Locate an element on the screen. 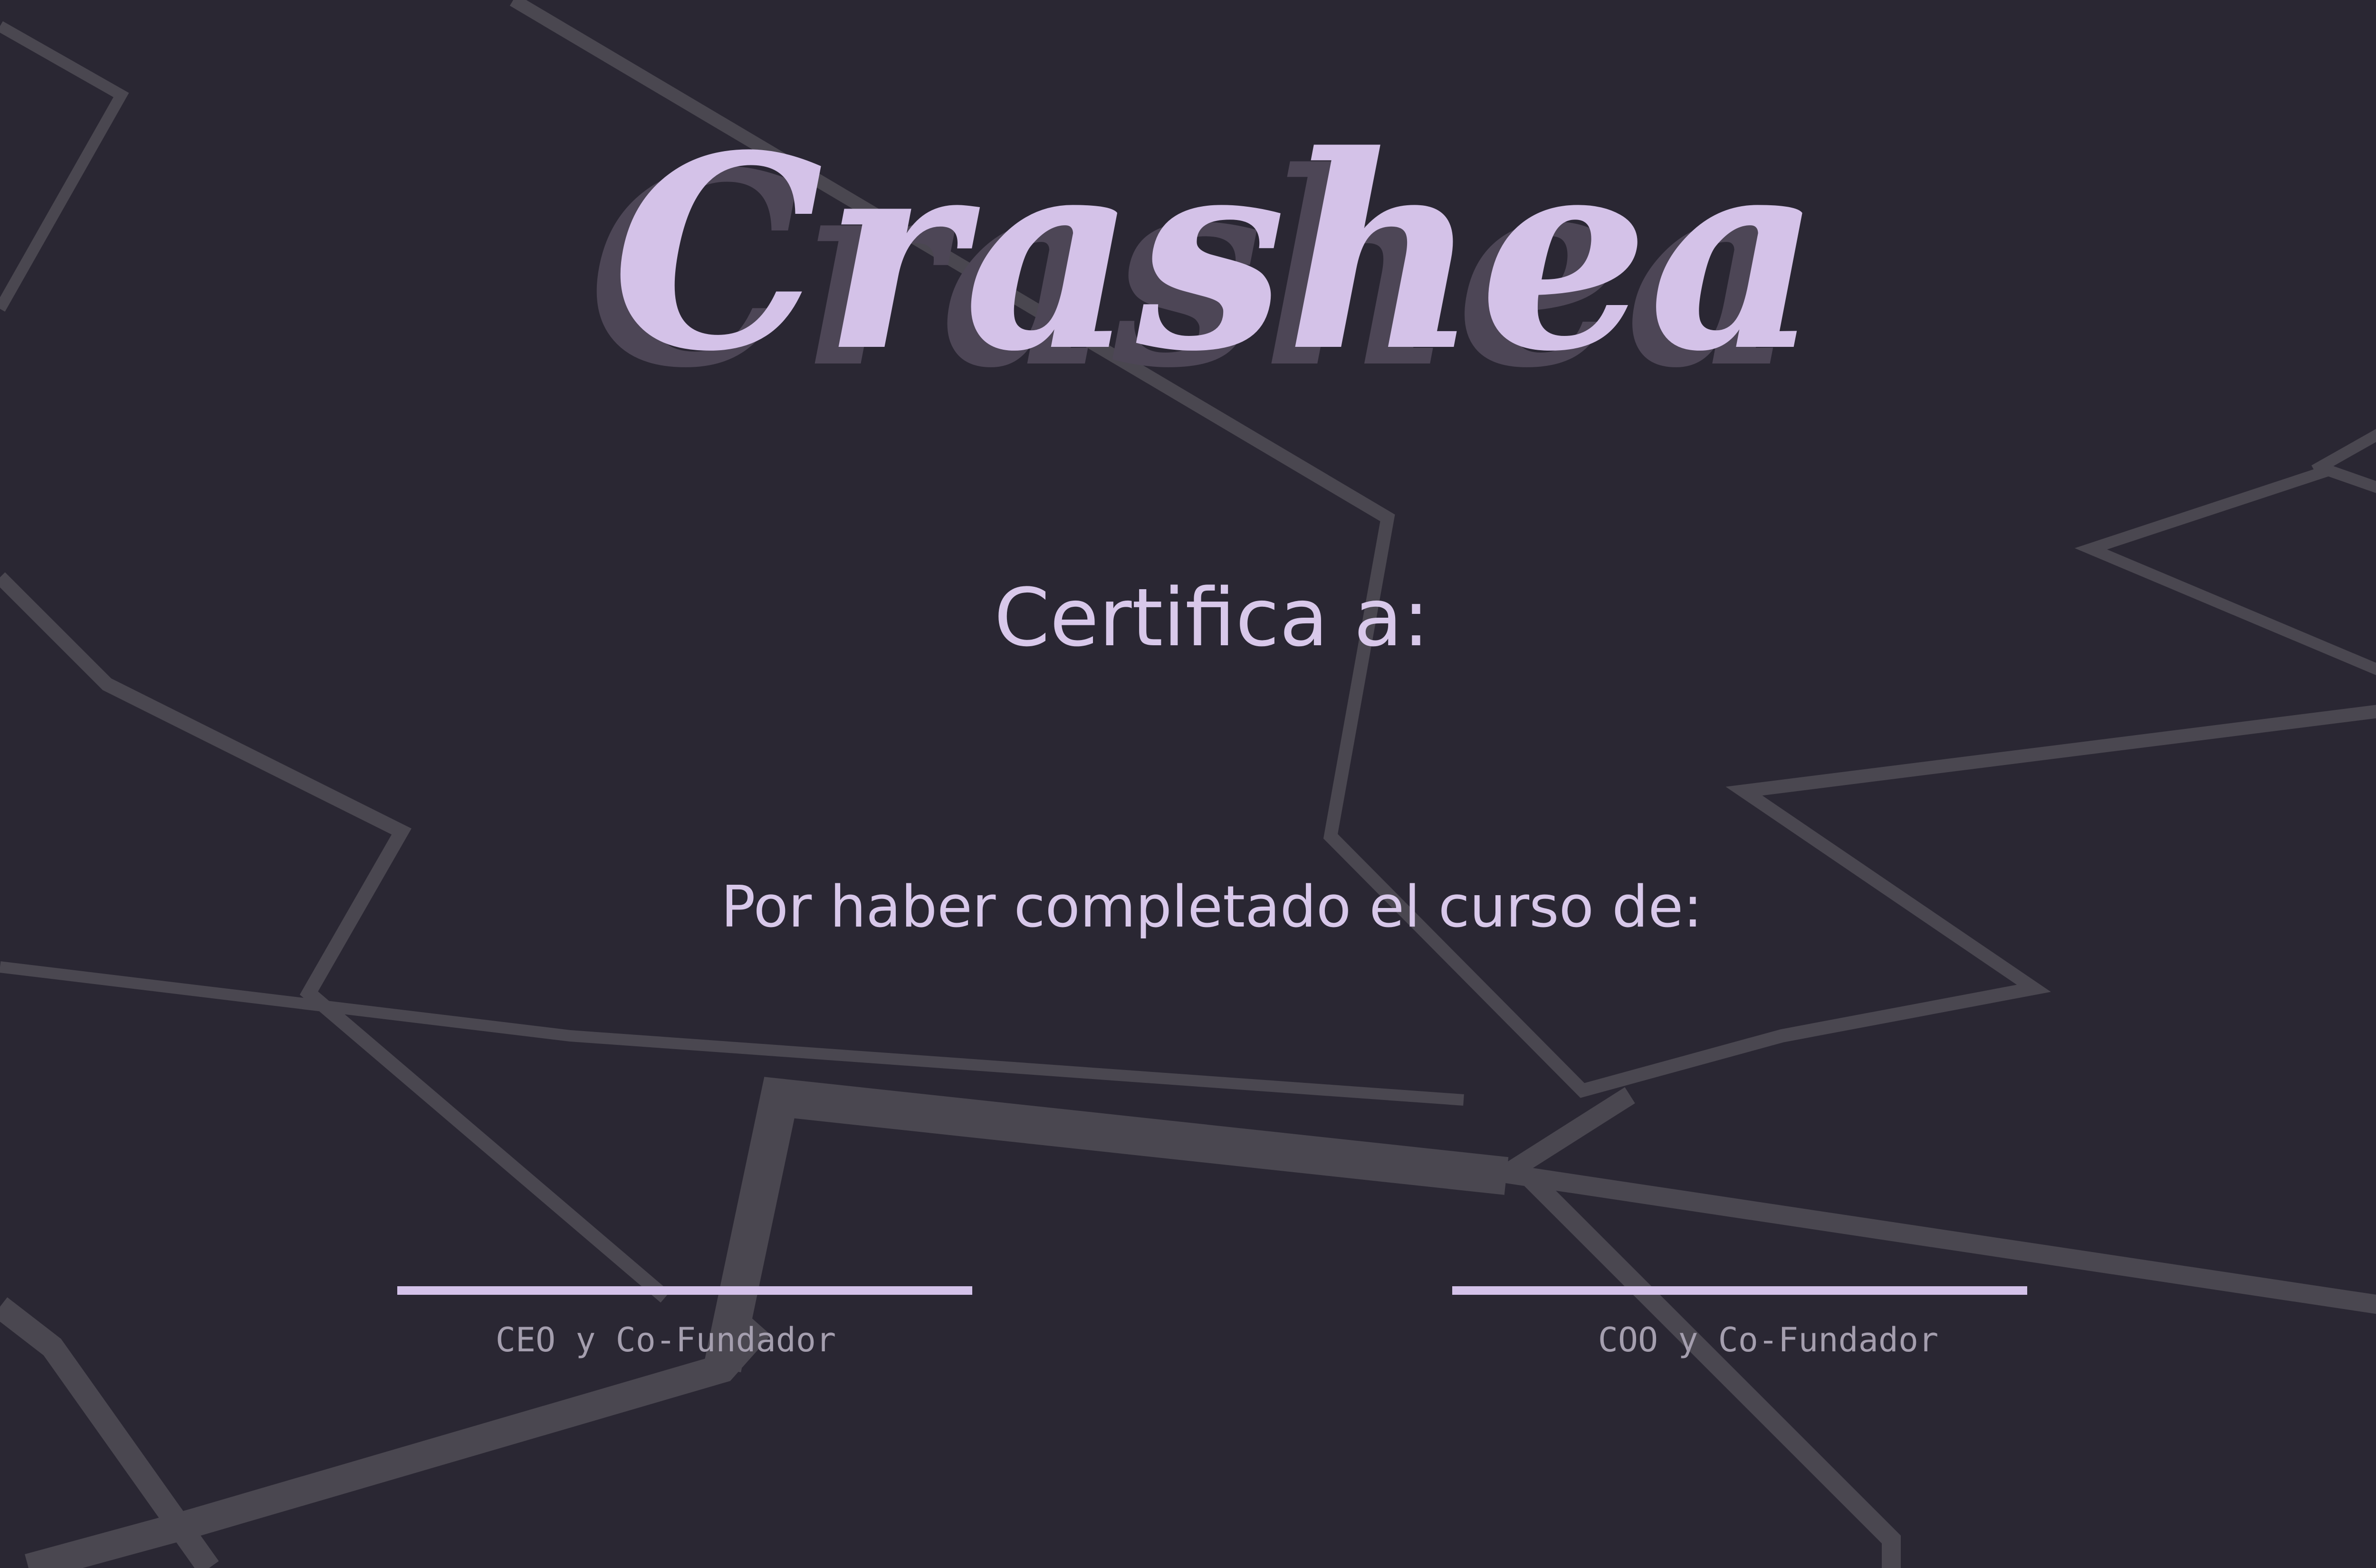 This screenshot has width=2376, height=1568. certifies-heading: Certifica a: is located at coordinates (1212, 617).